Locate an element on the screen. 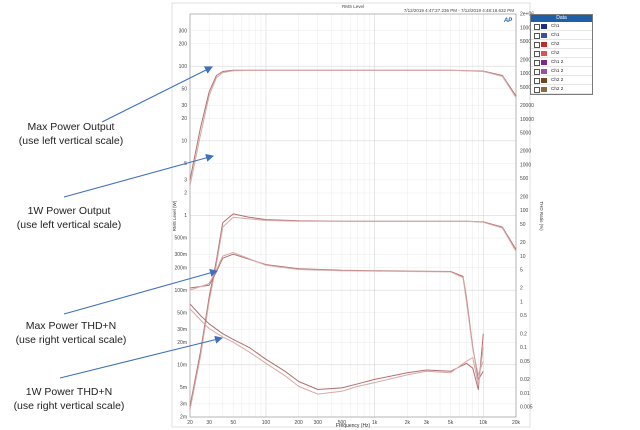  y2-tick-label: 0.5 is located at coordinates (523, 316).